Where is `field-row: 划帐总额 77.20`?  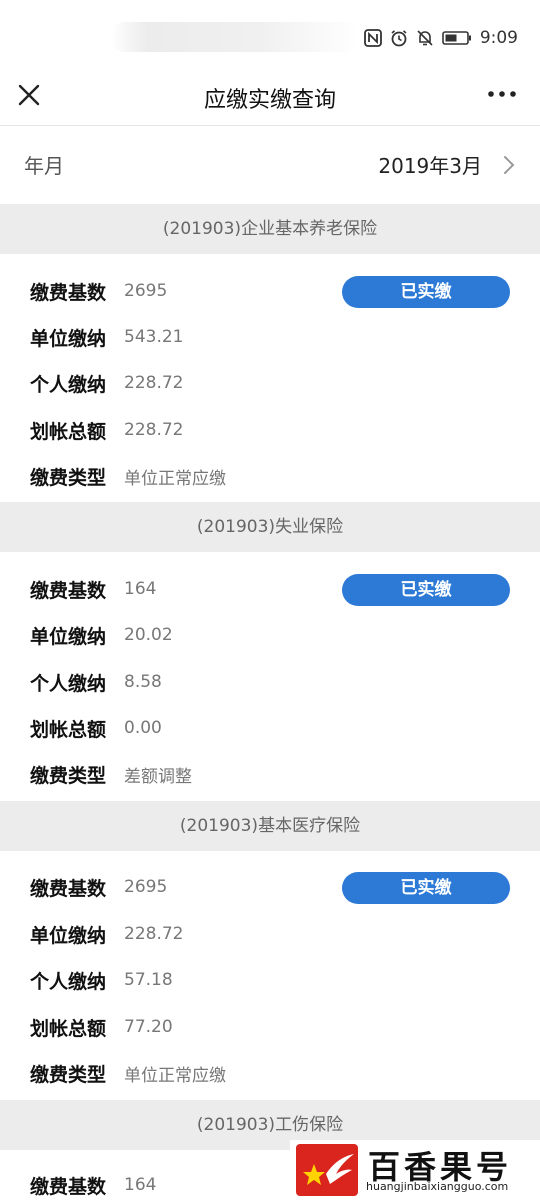
field-row: 划帐总额 77.20 is located at coordinates (101, 1027).